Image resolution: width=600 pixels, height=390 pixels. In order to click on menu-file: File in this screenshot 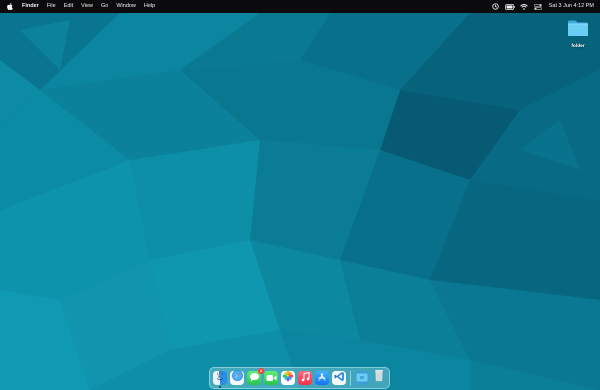, I will do `click(51, 6)`.